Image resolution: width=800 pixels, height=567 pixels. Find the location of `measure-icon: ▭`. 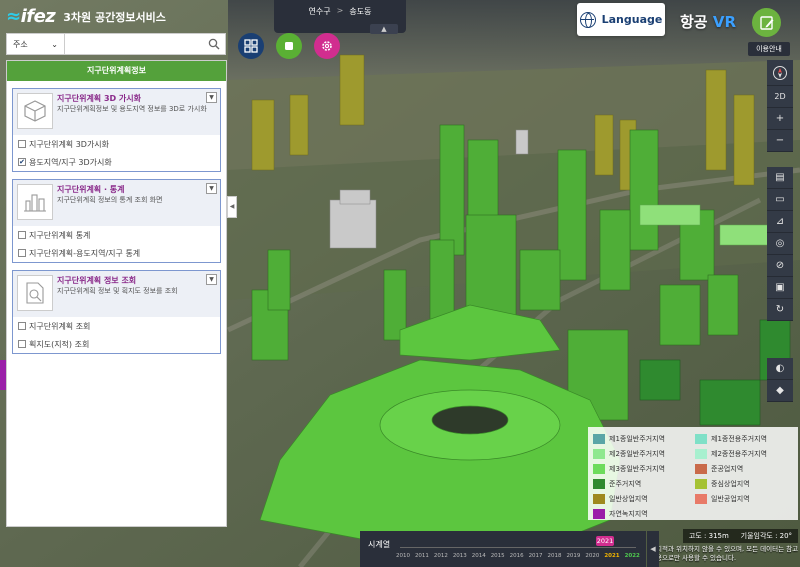

measure-icon: ▭ is located at coordinates (780, 199).